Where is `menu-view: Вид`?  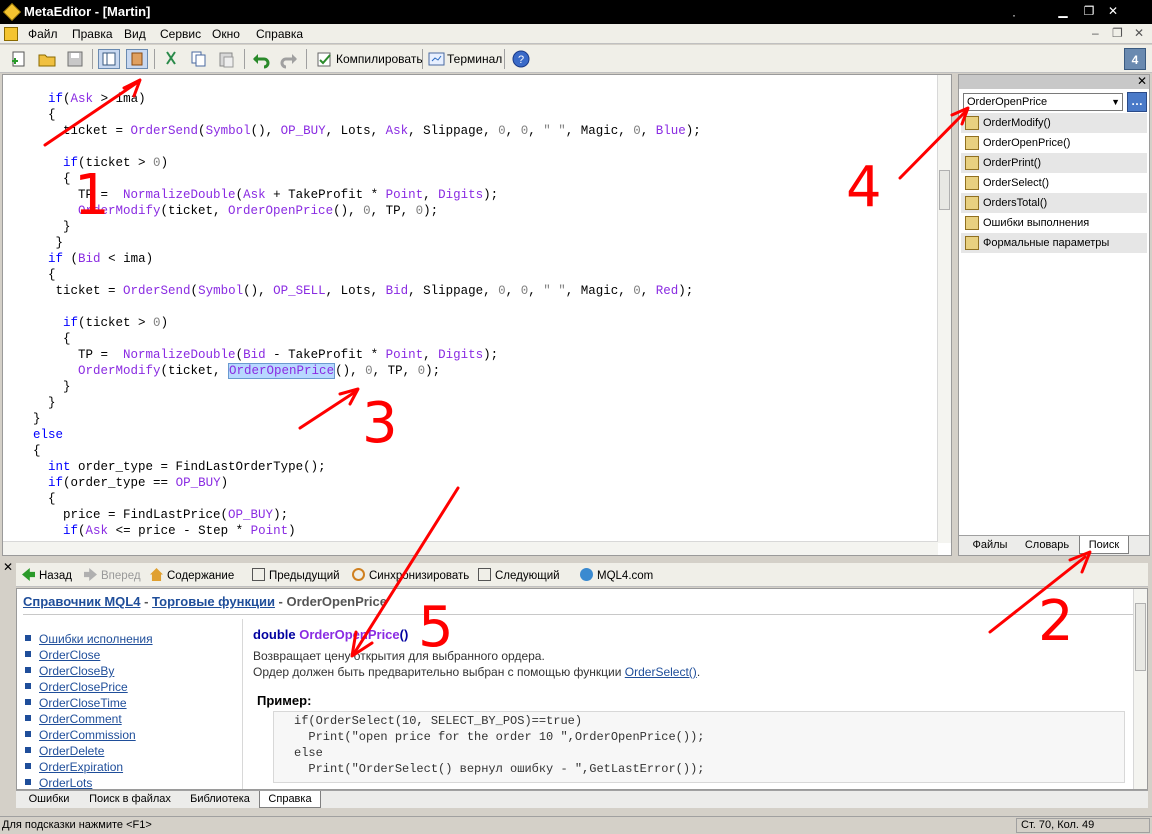 menu-view: Вид is located at coordinates (135, 34).